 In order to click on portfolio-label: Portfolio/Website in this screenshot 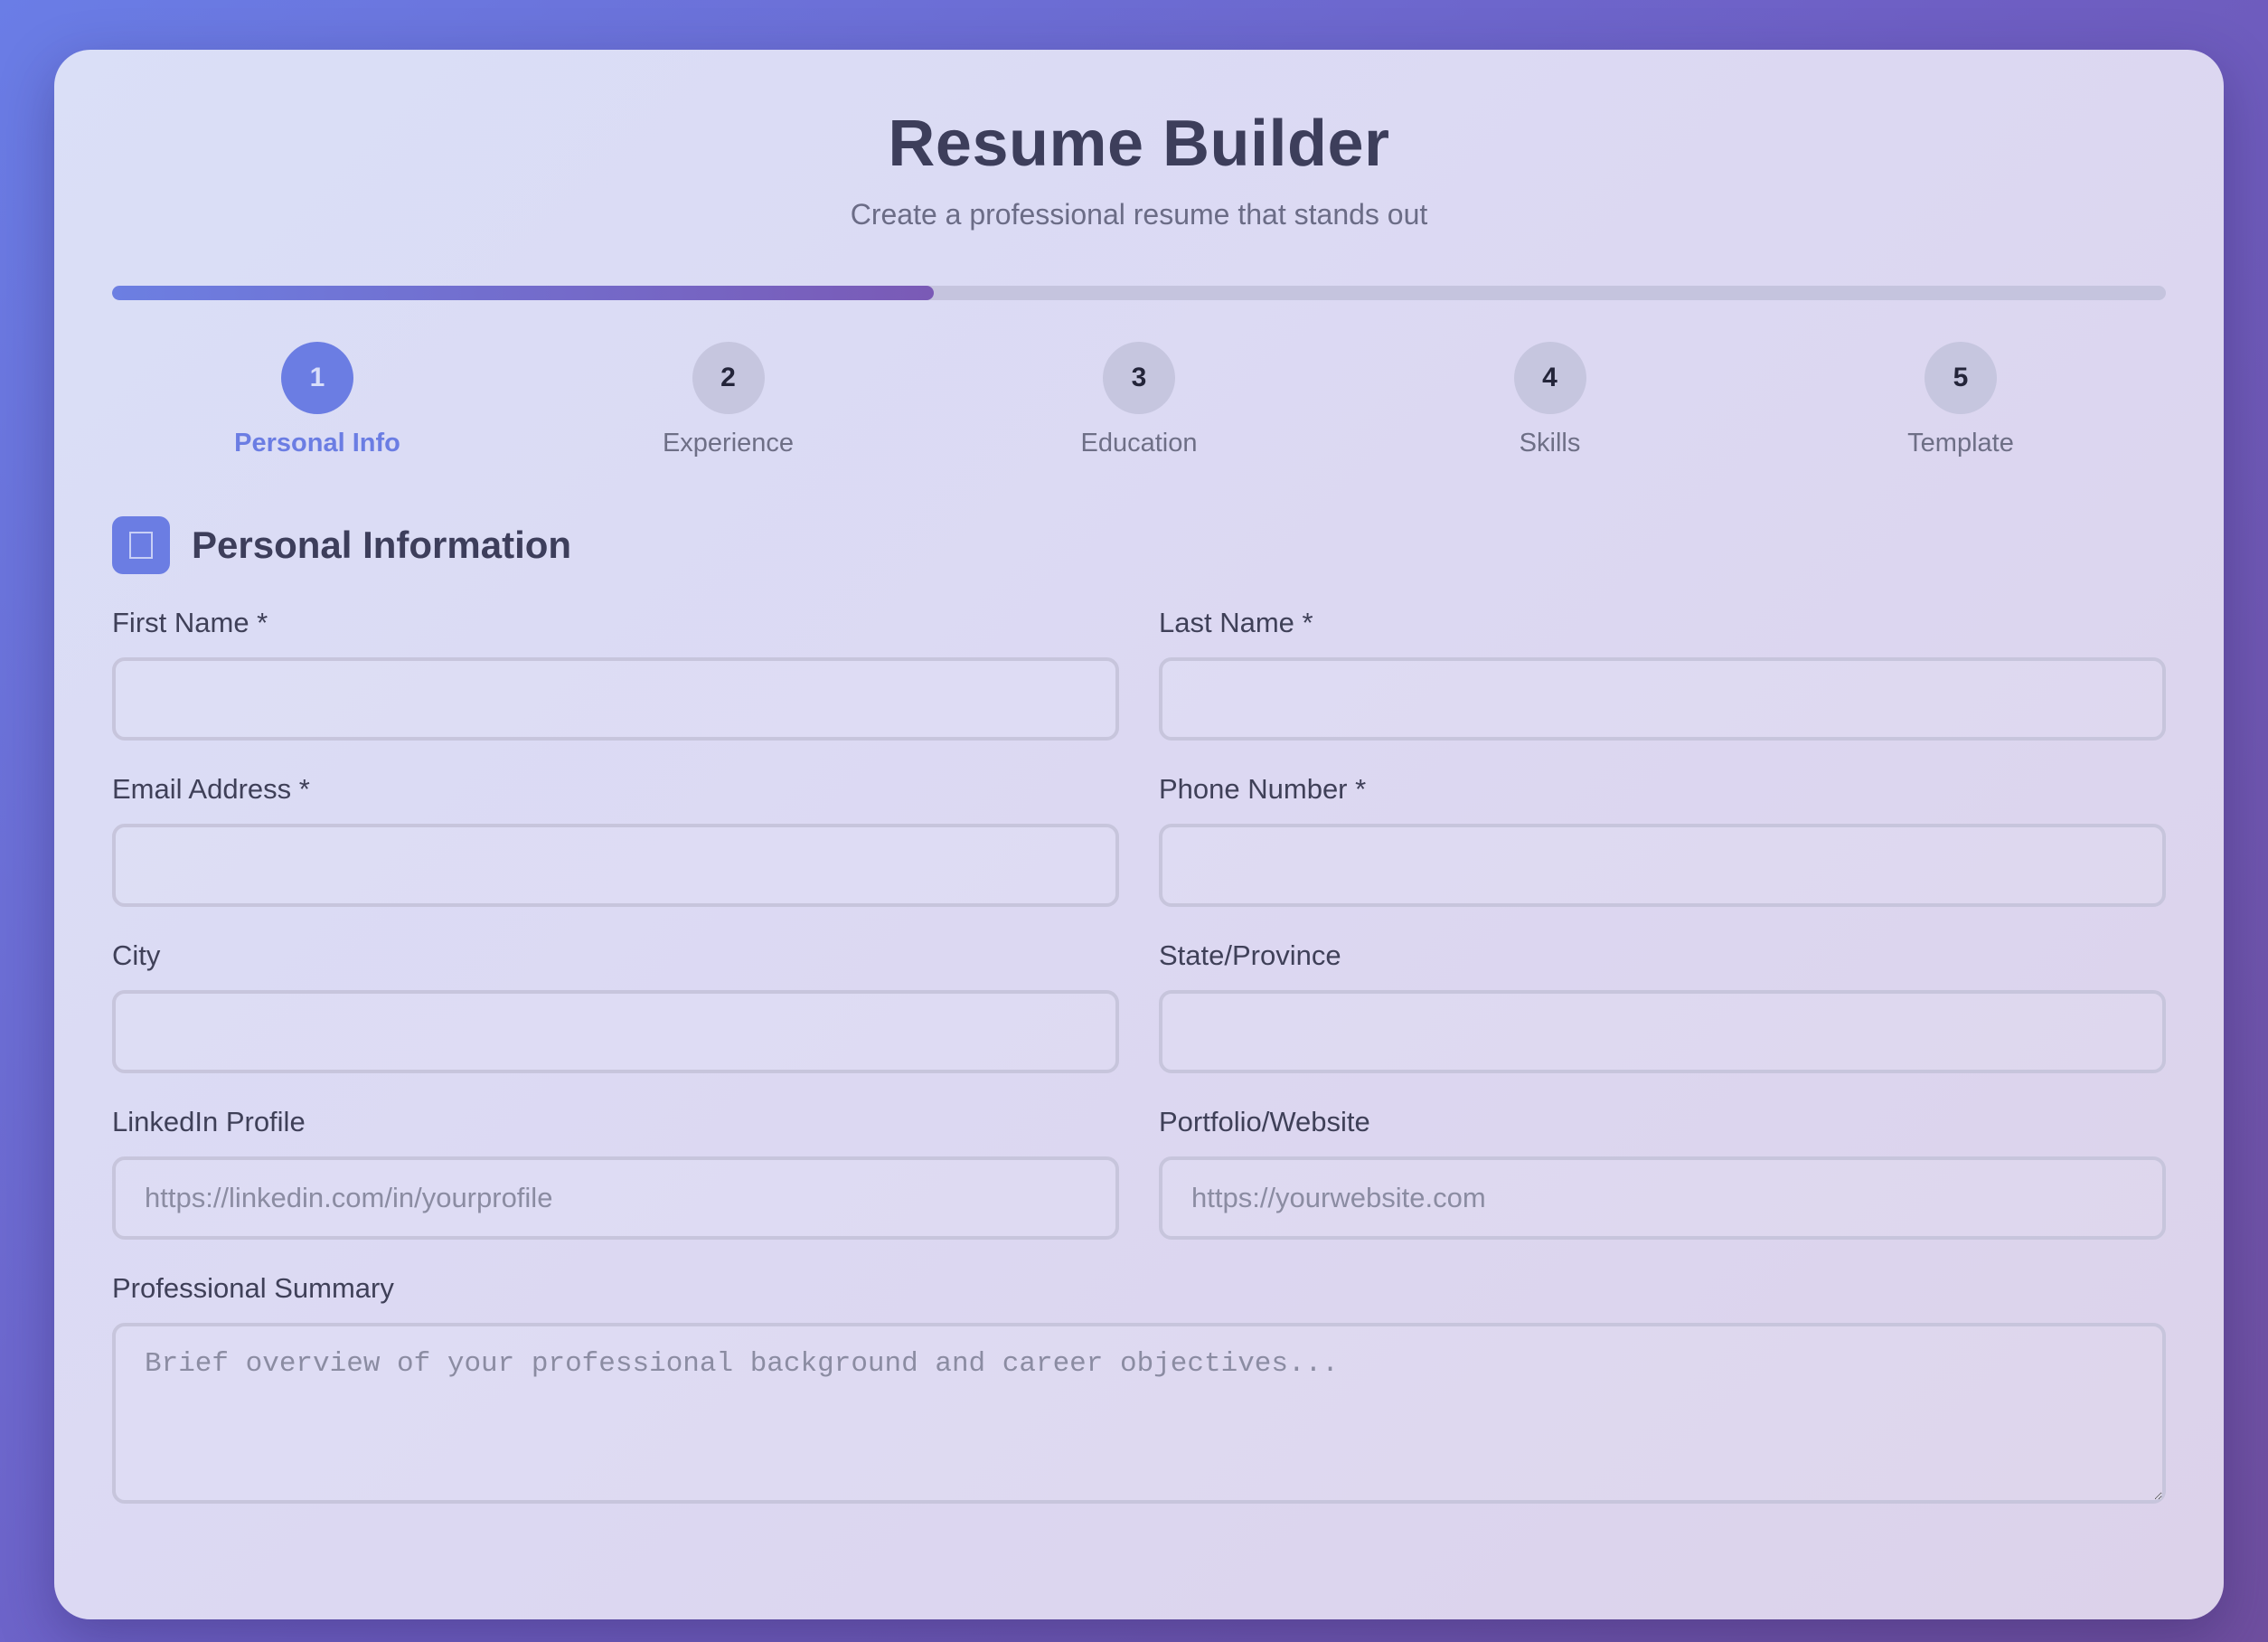, I will do `click(1264, 1121)`.